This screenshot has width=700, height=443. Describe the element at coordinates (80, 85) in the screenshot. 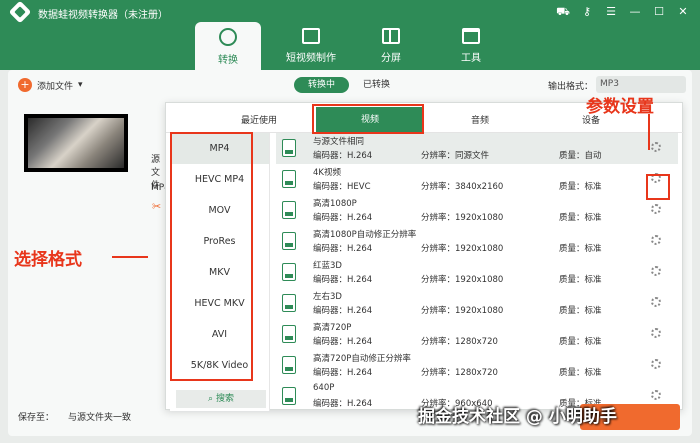

I see `chevron-down-icon: ▾` at that location.